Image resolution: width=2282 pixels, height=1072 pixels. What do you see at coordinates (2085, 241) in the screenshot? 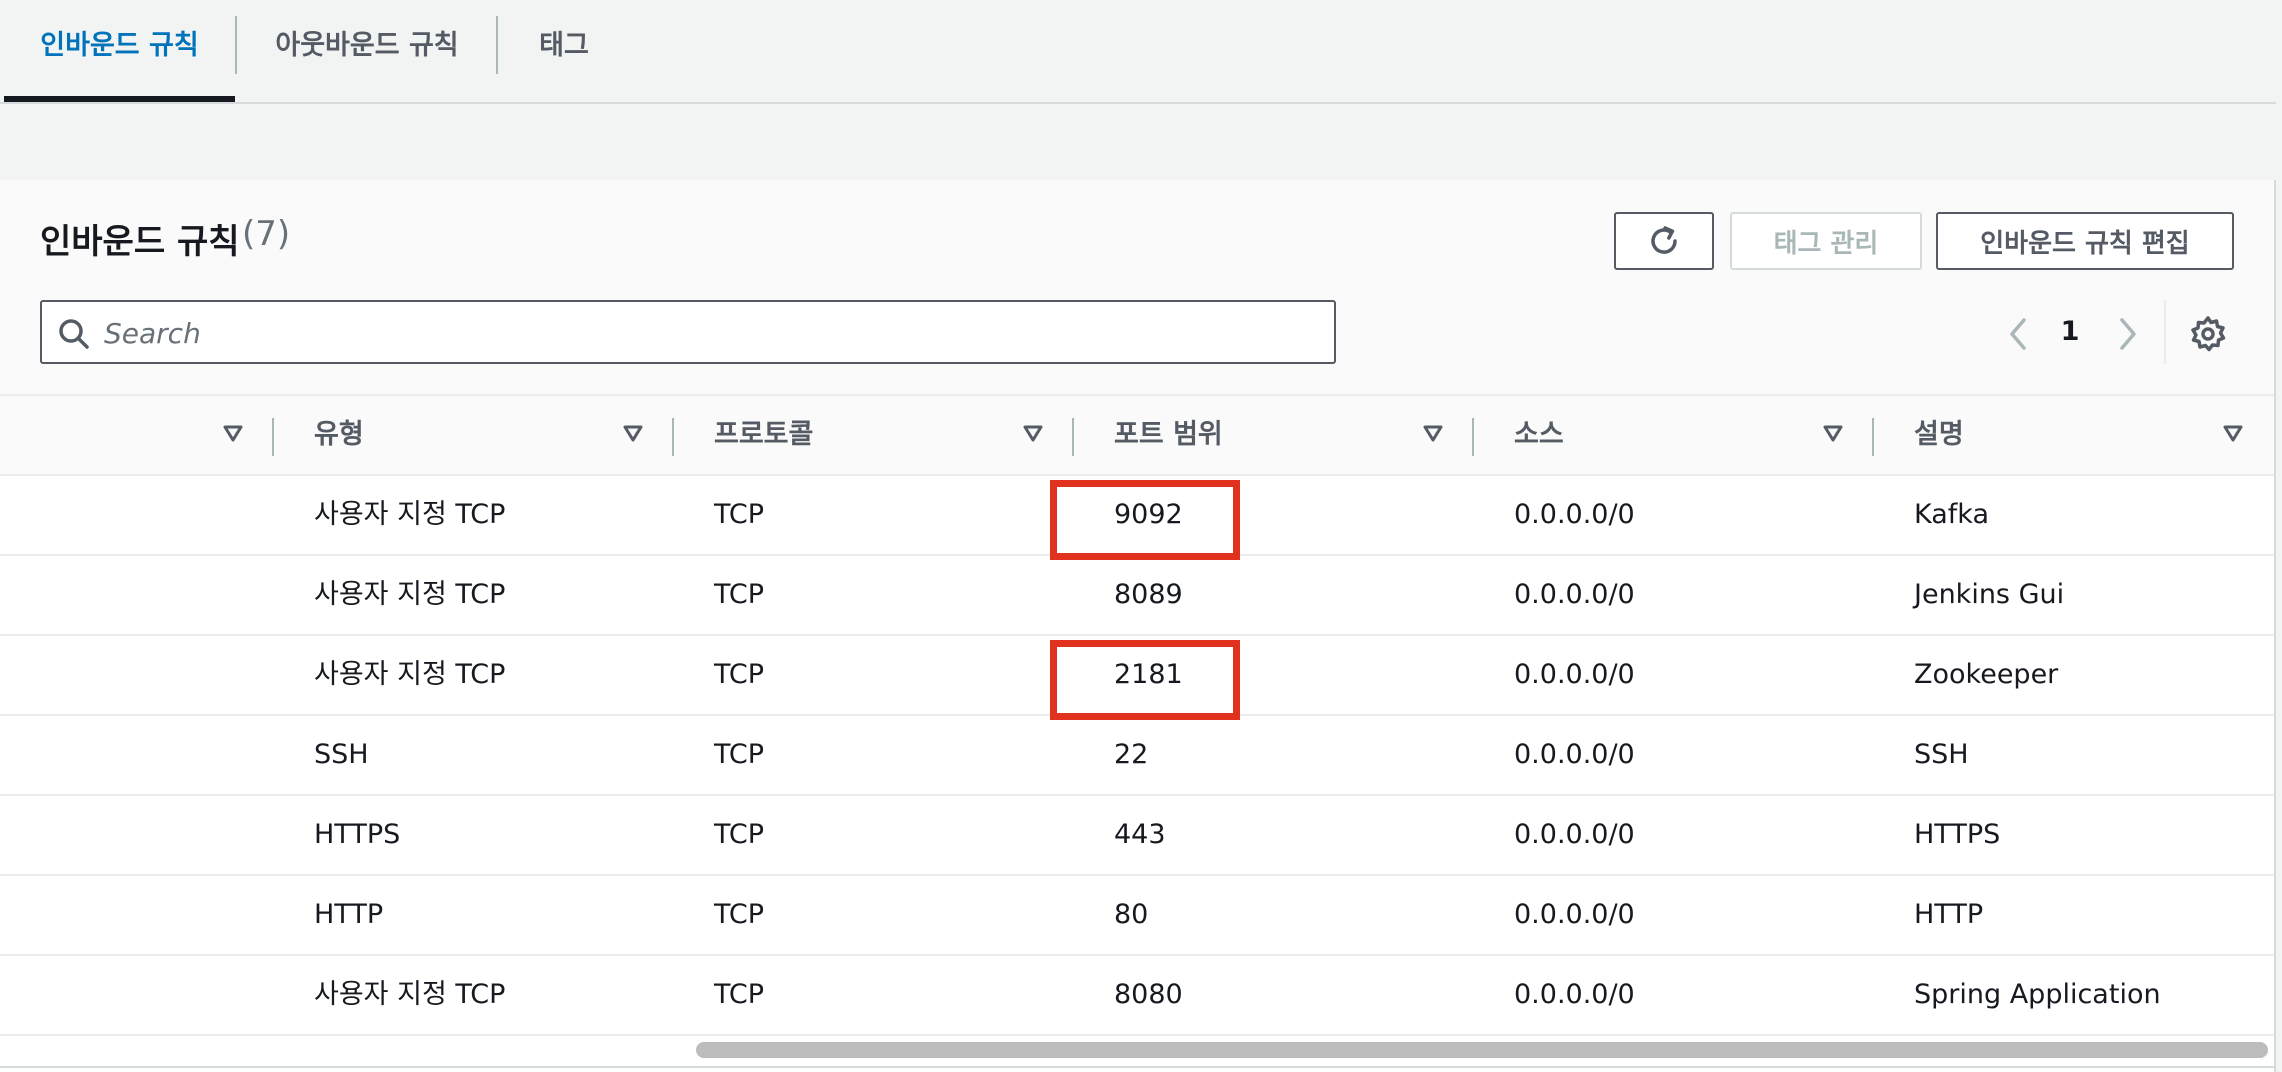
I see `edit-inbound-rules-button: 인바운드 규칙 편집` at bounding box center [2085, 241].